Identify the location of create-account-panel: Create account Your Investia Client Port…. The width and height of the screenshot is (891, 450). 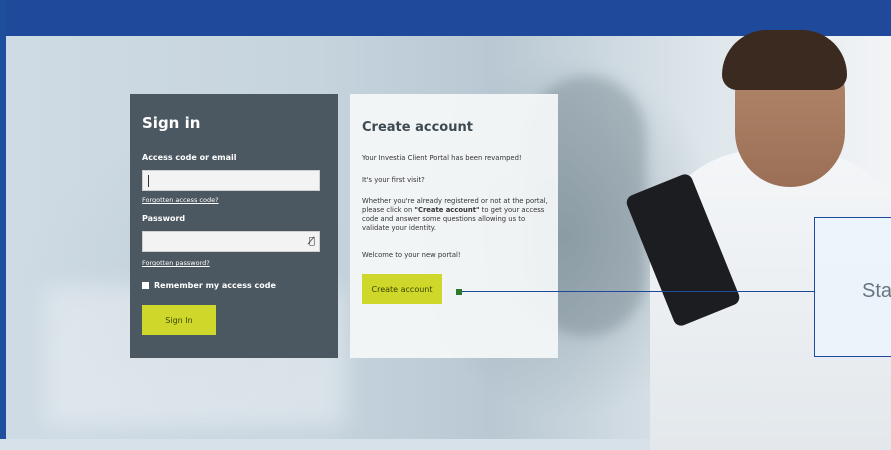
(454, 226).